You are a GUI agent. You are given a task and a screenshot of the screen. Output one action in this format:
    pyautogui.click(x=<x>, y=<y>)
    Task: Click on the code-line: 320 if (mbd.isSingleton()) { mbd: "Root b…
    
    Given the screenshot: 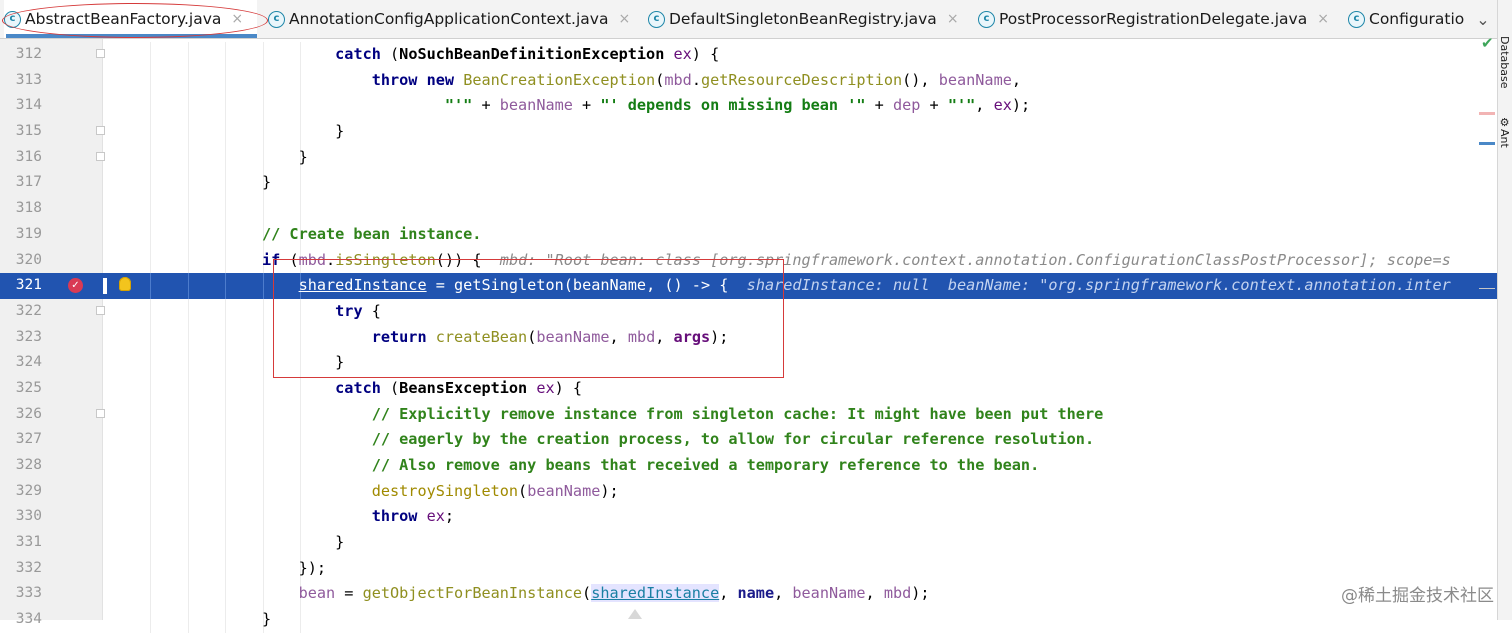 What is the action you would take?
    pyautogui.click(x=748, y=260)
    